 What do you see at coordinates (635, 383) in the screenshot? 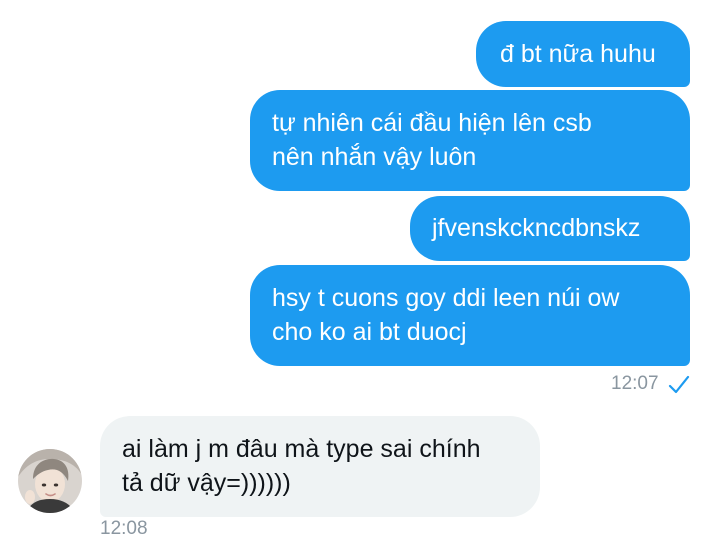
I see `sent-timestamp: 12:07` at bounding box center [635, 383].